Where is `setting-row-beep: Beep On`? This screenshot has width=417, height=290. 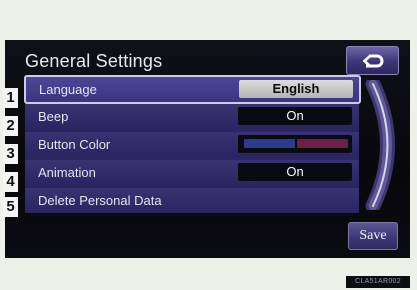
setting-row-beep: Beep On is located at coordinates (192, 116).